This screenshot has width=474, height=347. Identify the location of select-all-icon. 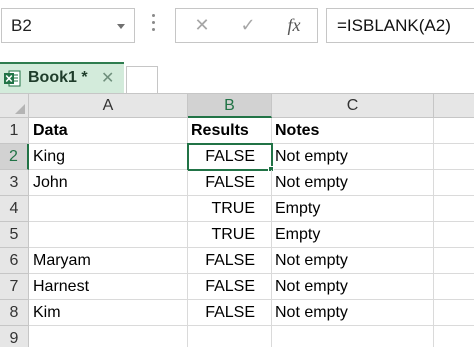
(20, 109).